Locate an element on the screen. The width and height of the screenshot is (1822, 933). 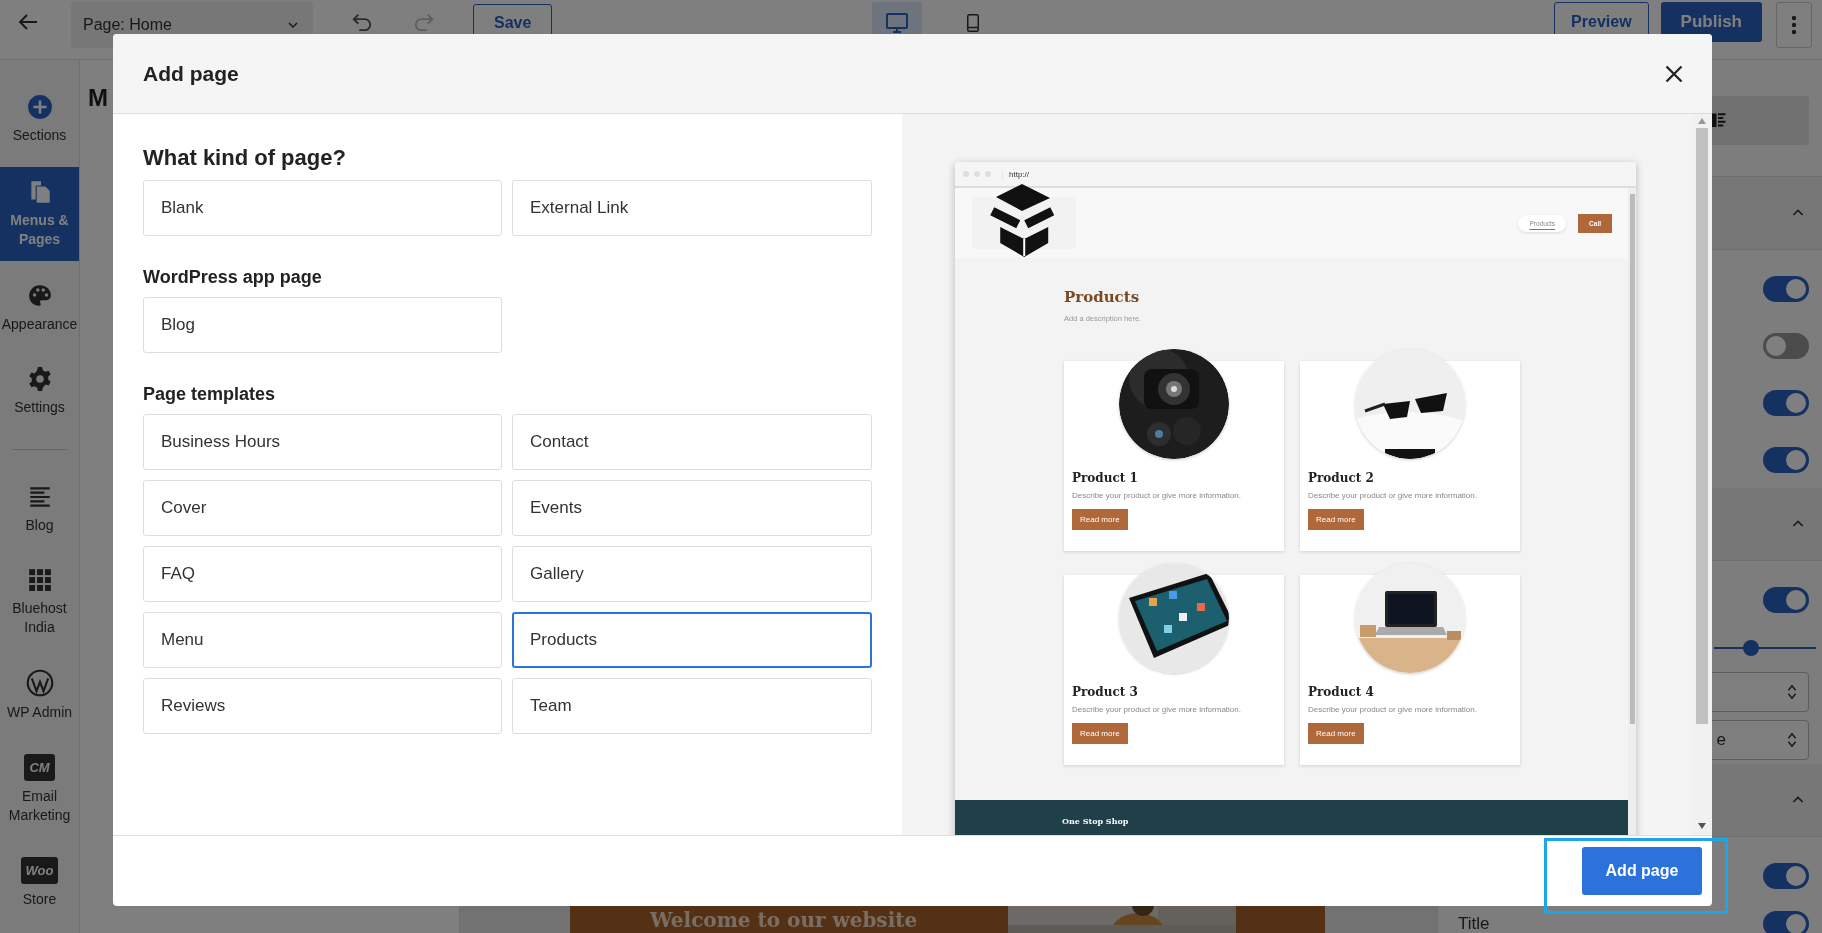
page-type-option: Blank is located at coordinates (322, 208).